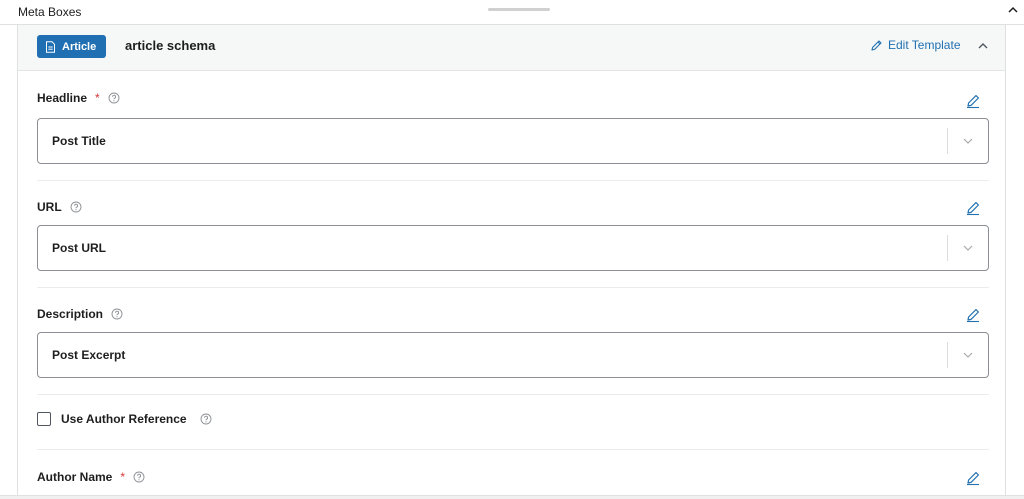 Image resolution: width=1024 pixels, height=499 pixels. What do you see at coordinates (512, 12) in the screenshot?
I see `meta-boxes-bar: Meta Boxes` at bounding box center [512, 12].